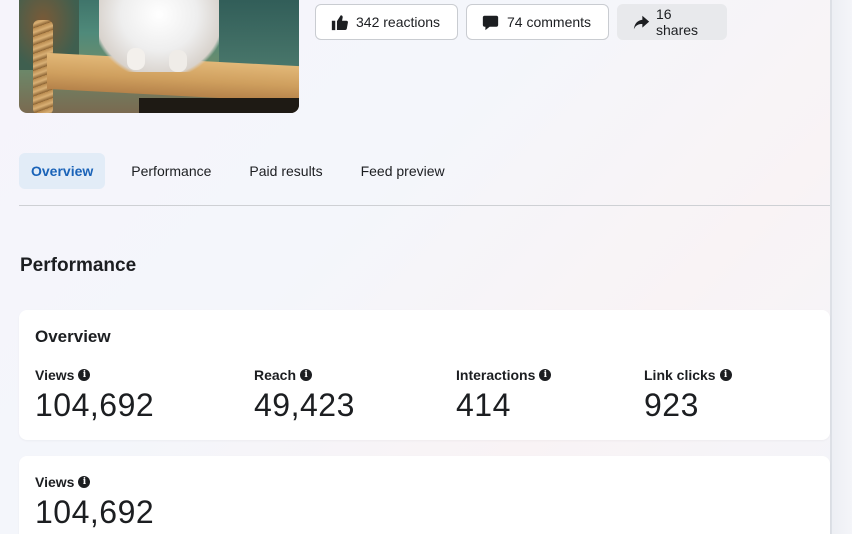 This screenshot has width=852, height=534. What do you see at coordinates (398, 22) in the screenshot?
I see `reactions-label: 342 reactions` at bounding box center [398, 22].